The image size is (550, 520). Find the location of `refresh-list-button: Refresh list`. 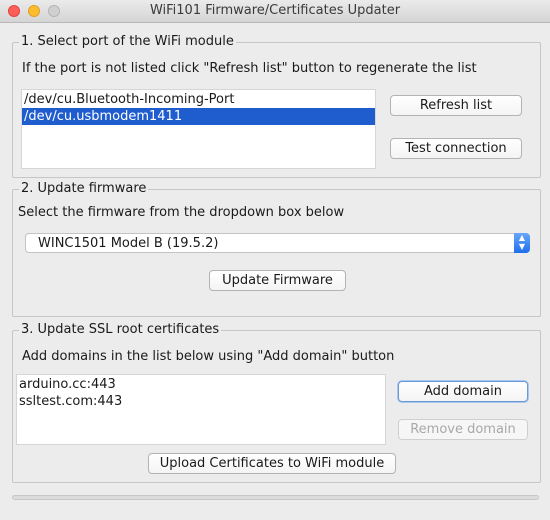

refresh-list-button: Refresh list is located at coordinates (456, 105).